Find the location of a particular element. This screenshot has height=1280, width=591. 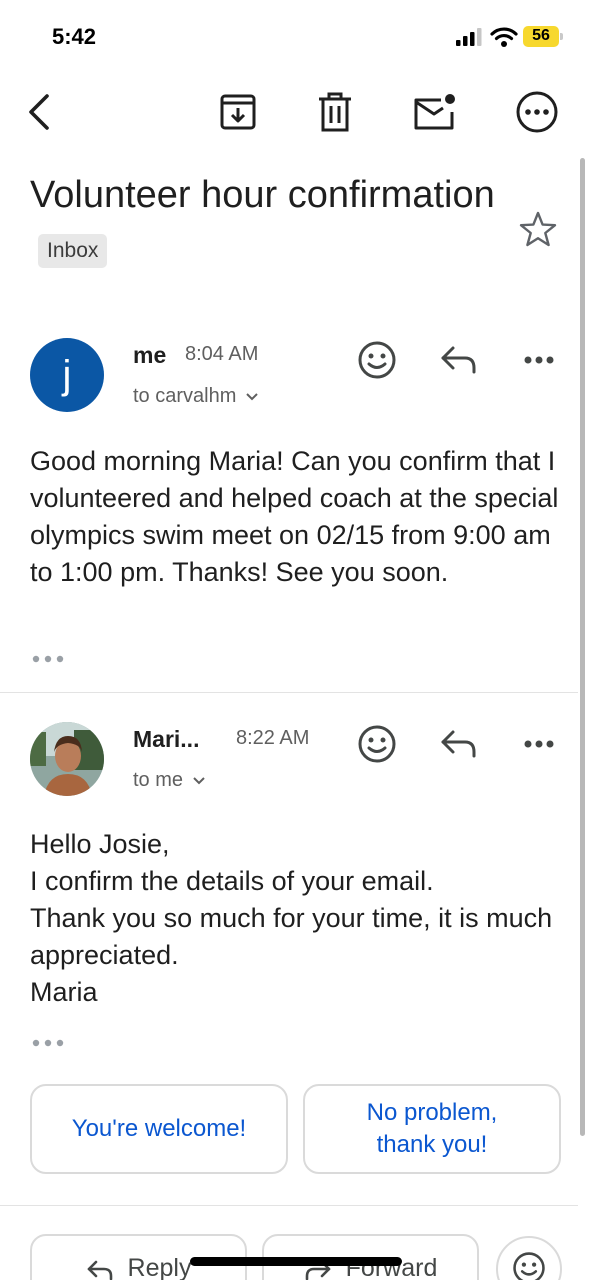

battery-icon: 56 is located at coordinates (543, 36).